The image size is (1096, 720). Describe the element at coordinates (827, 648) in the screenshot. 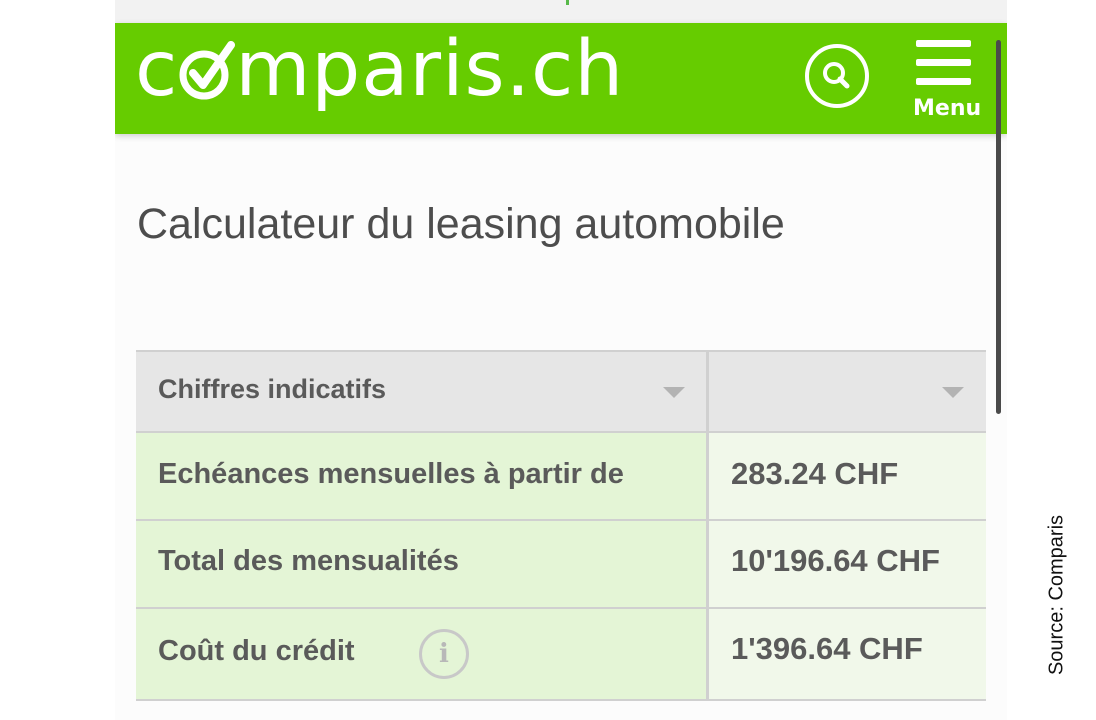

I see `row-value: 1'396.64 CHF` at that location.